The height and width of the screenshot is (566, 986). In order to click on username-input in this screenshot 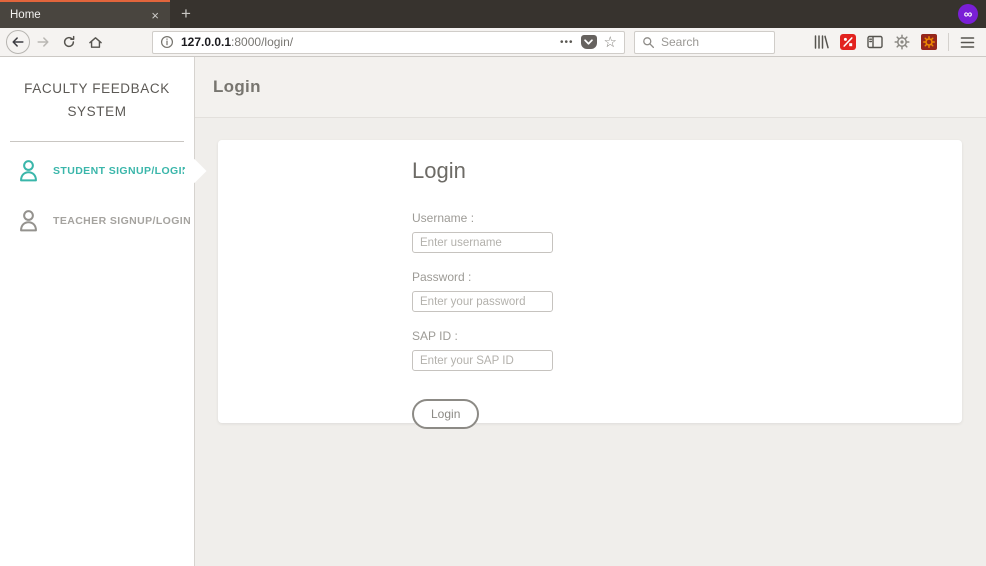, I will do `click(482, 242)`.